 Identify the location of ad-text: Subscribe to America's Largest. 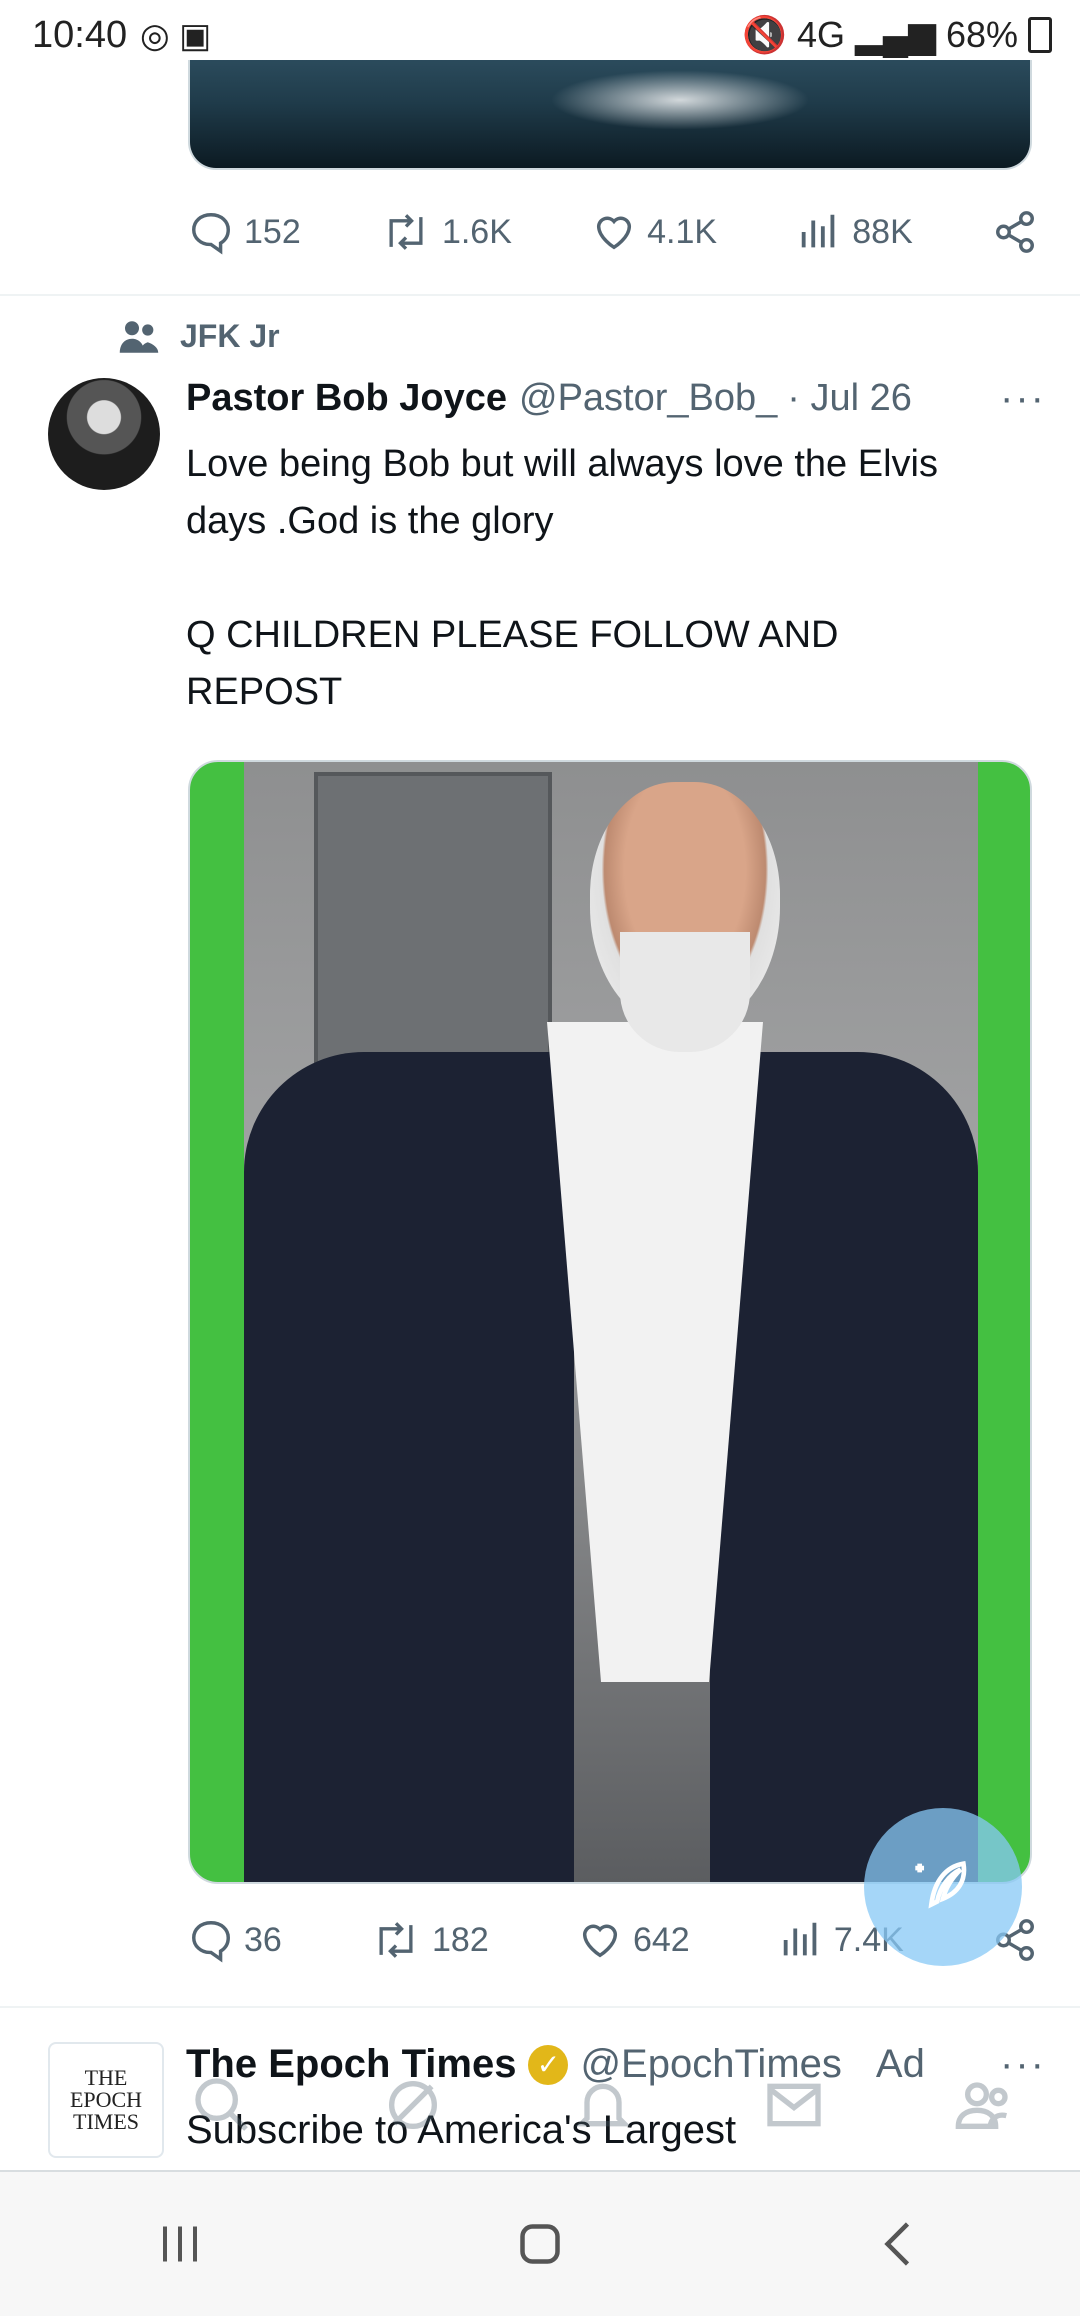
(461, 2130).